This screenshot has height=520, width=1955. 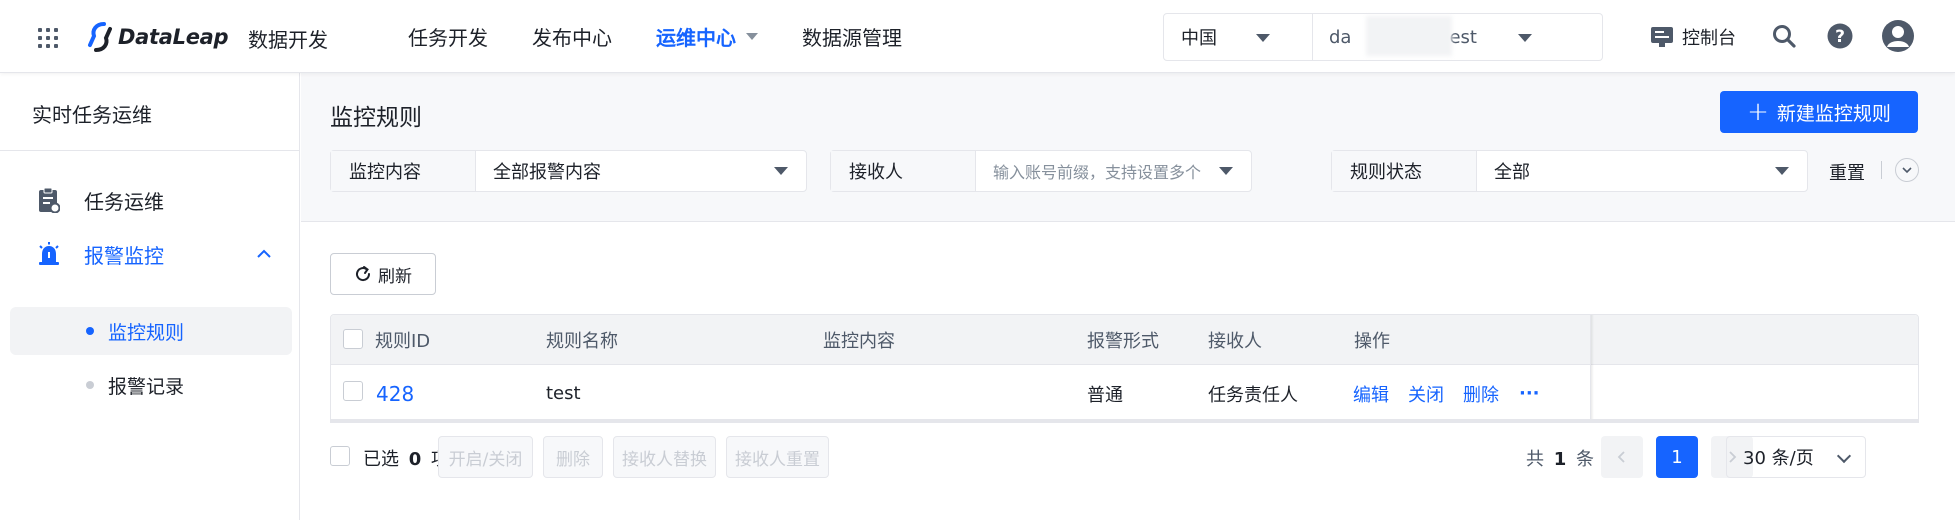 I want to click on total-prefix: 共, so click(x=1535, y=459).